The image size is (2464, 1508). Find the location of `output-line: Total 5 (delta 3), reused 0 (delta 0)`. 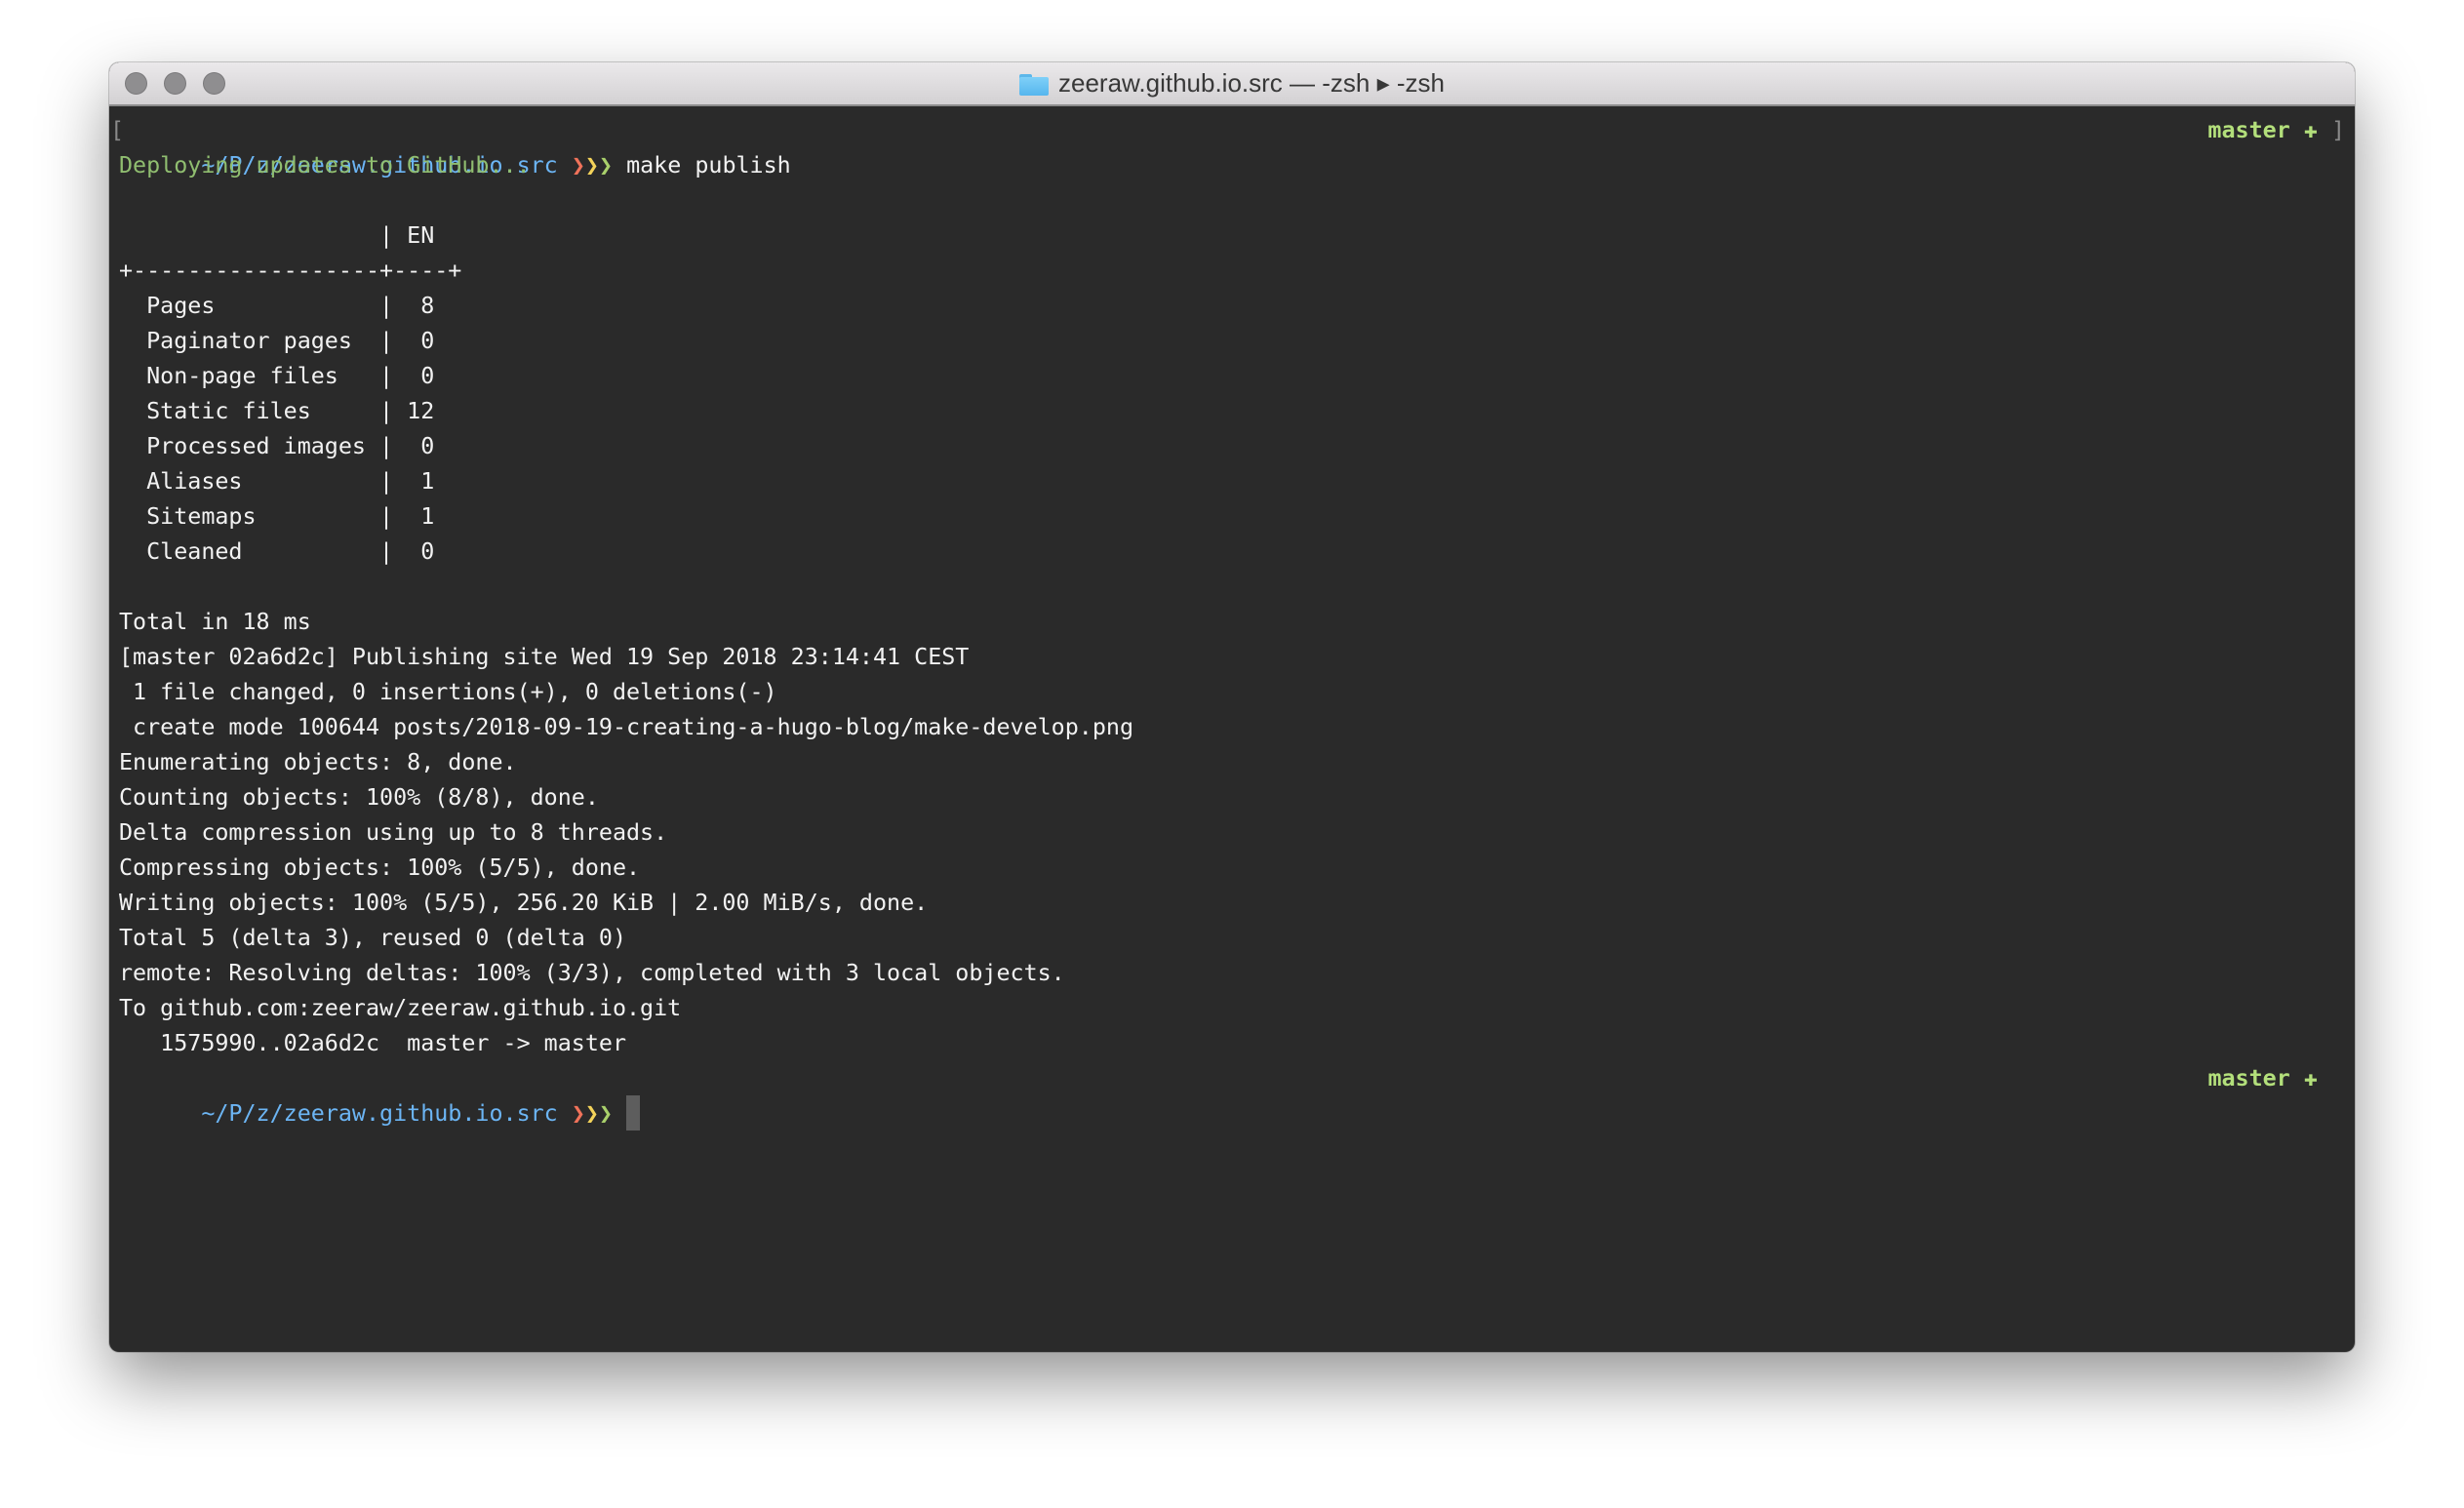

output-line: Total 5 (delta 3), reused 0 (delta 0) is located at coordinates (373, 937).